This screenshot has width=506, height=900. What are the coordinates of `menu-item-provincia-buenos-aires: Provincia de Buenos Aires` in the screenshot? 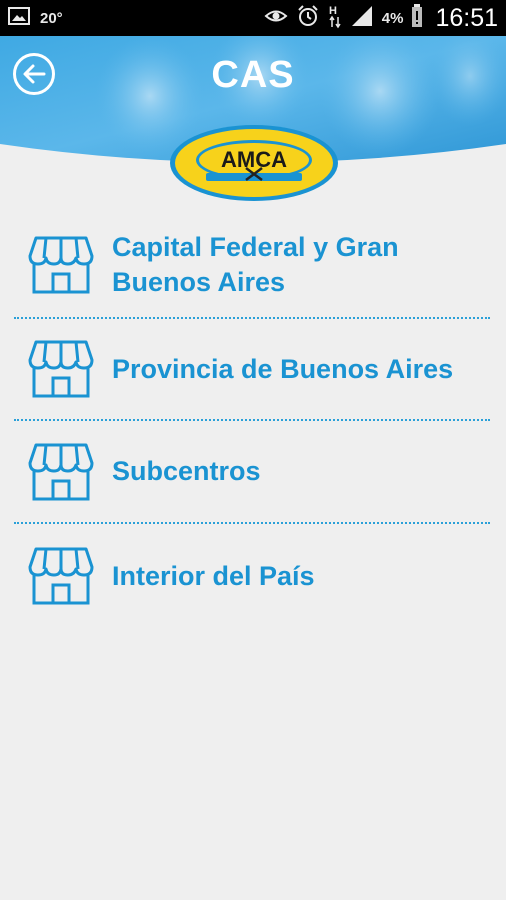 It's located at (252, 370).